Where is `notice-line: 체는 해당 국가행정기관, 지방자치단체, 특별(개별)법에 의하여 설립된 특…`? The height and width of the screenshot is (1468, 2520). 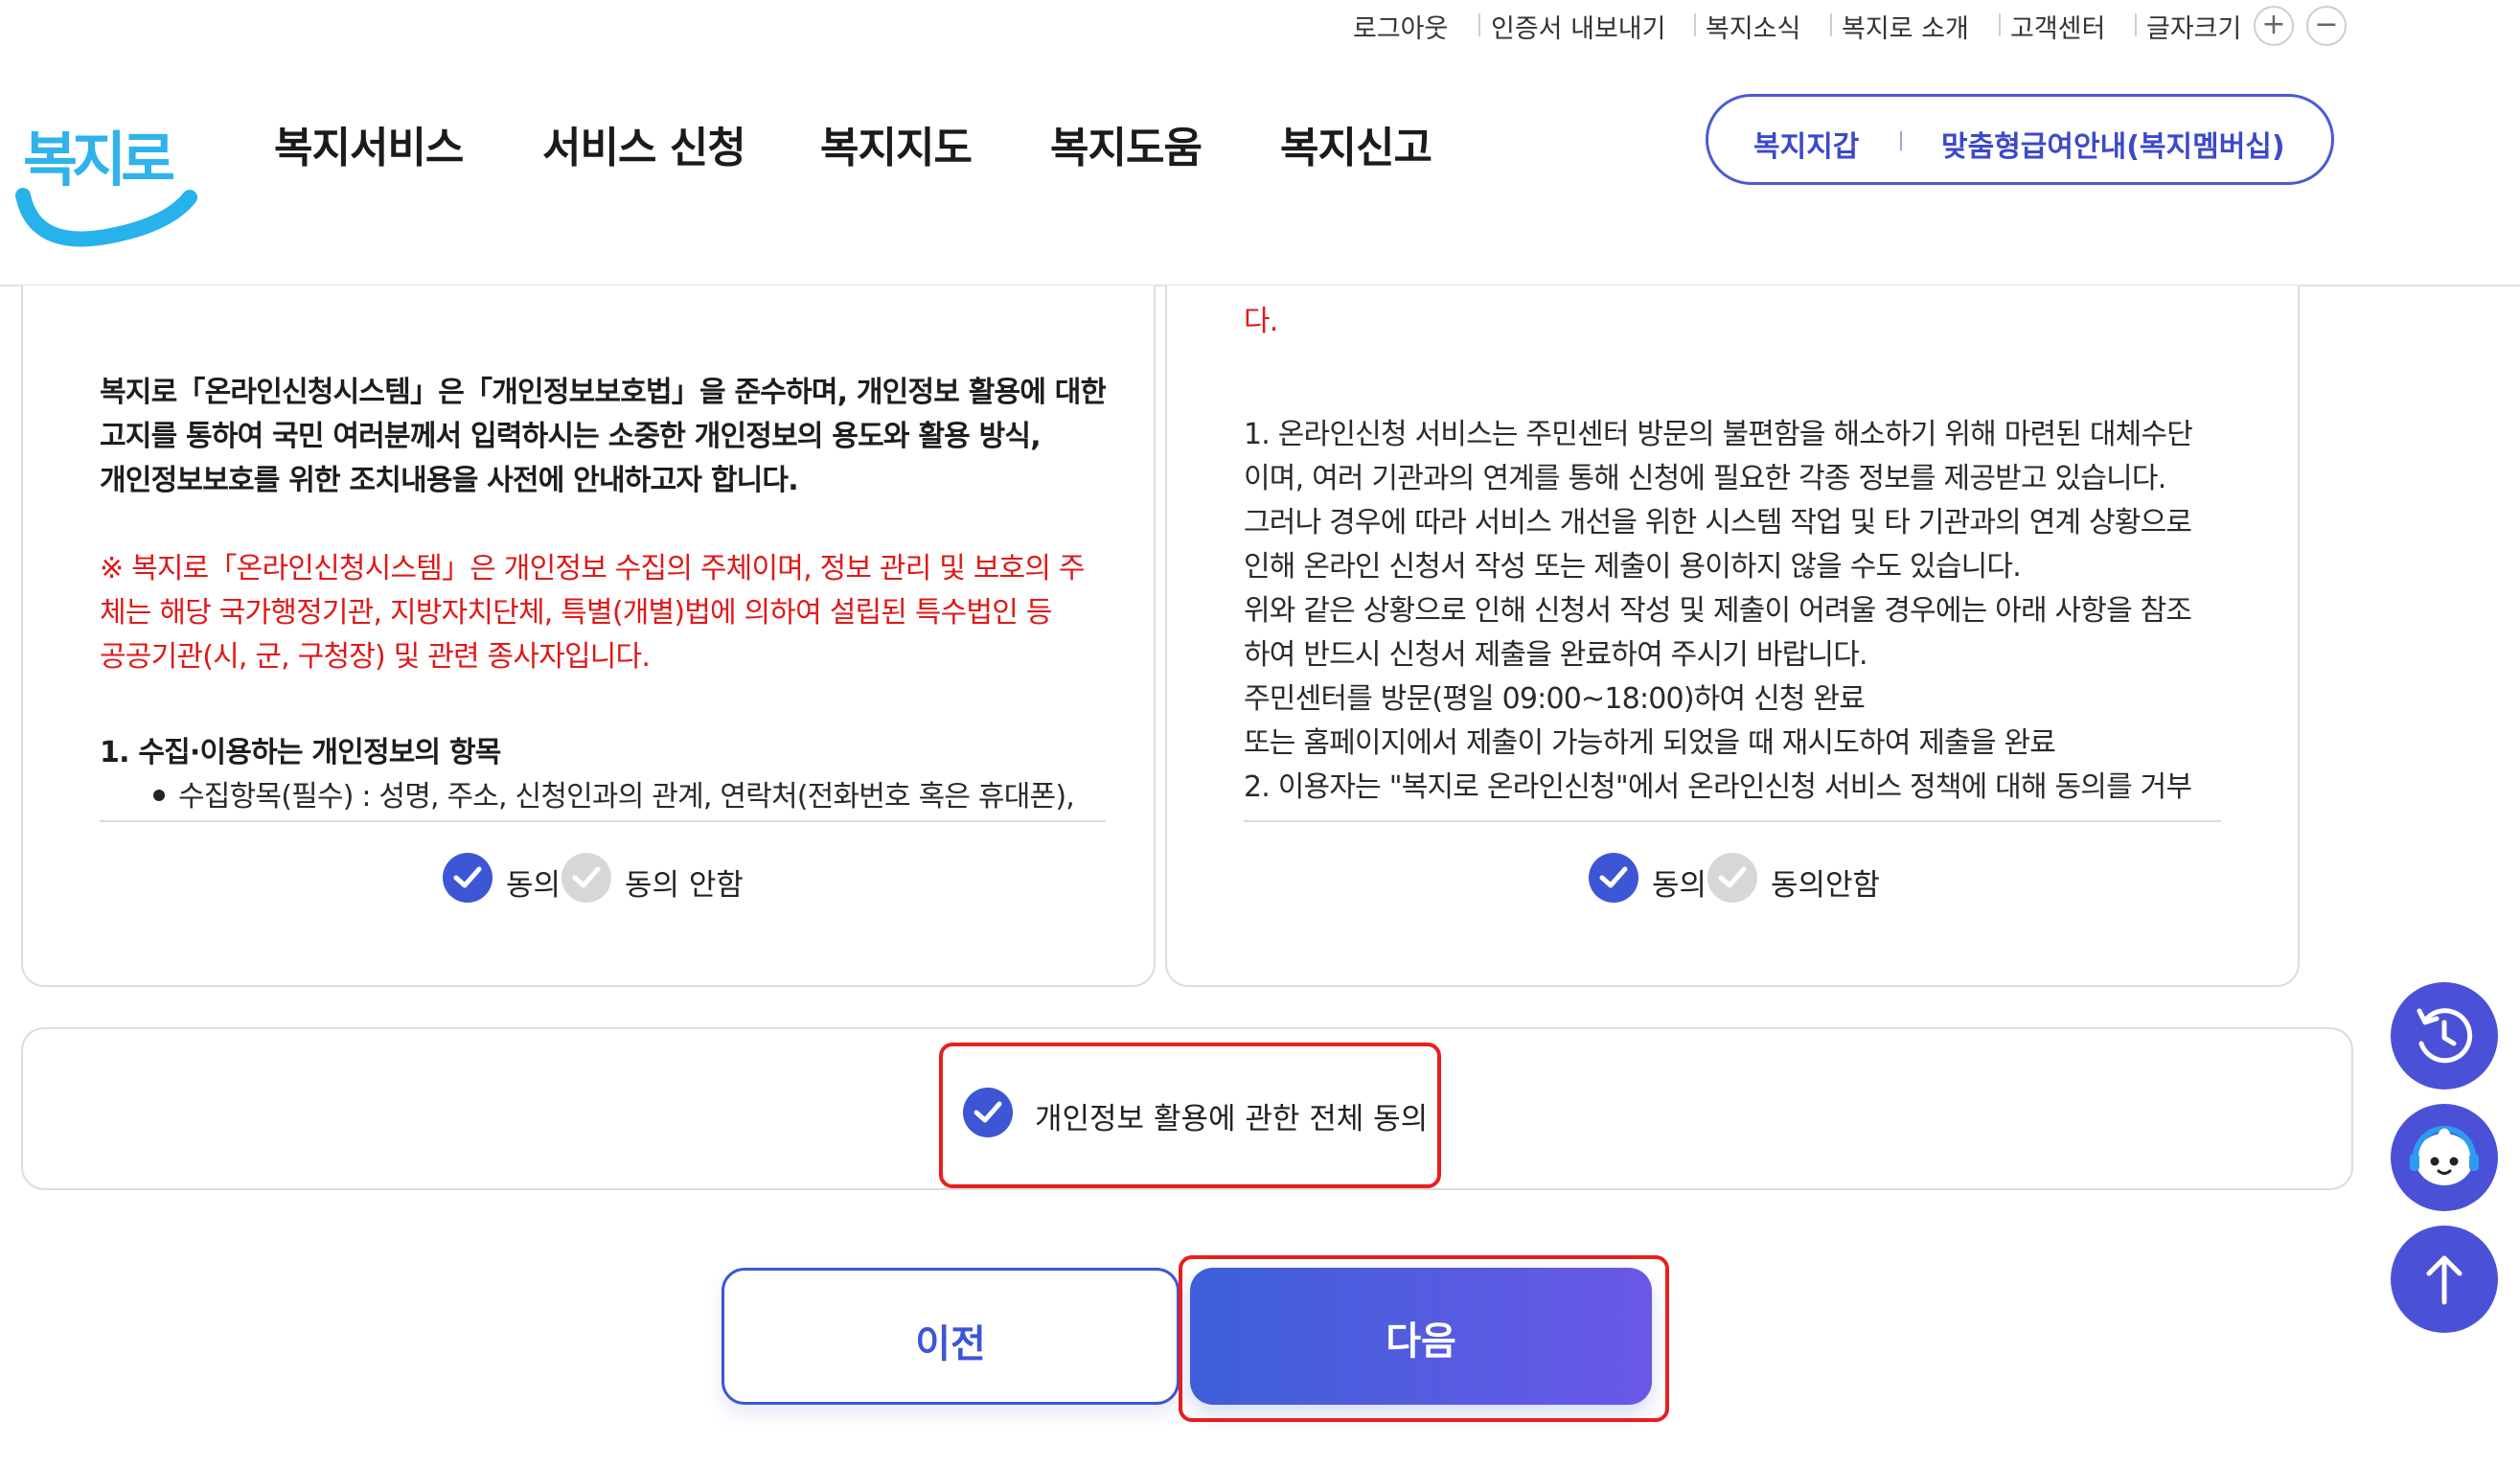 notice-line: 체는 해당 국가행정기관, 지방자치단체, 특별(개별)법에 의하여 설립된 특… is located at coordinates (576, 613).